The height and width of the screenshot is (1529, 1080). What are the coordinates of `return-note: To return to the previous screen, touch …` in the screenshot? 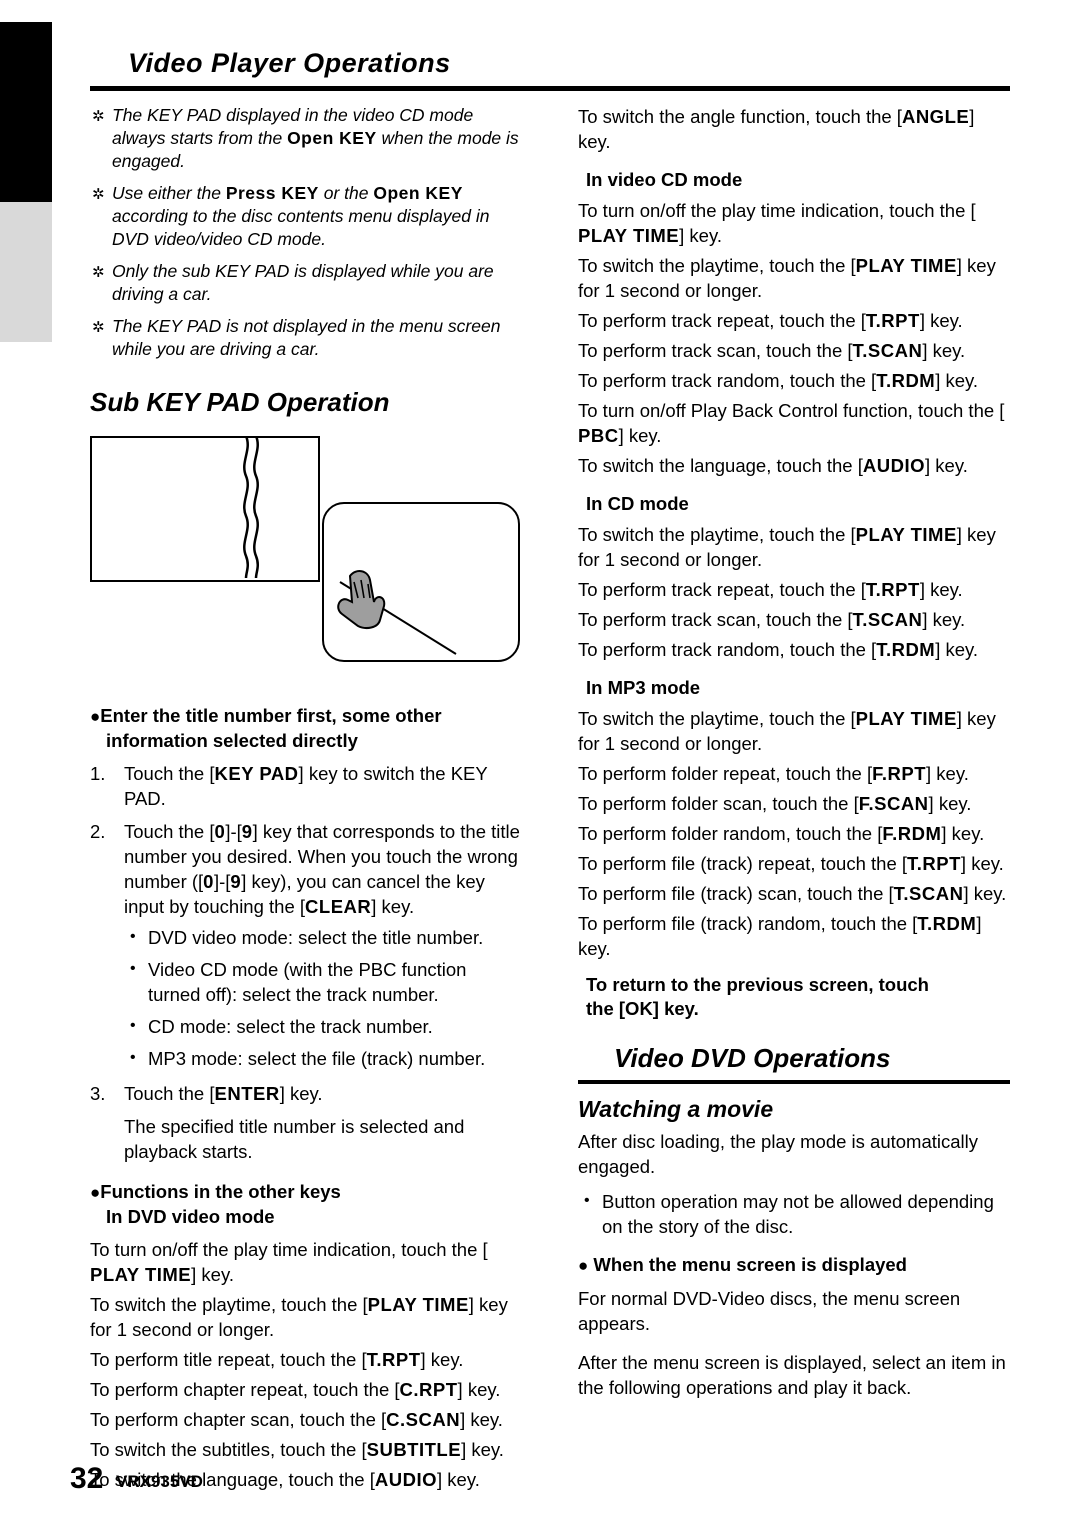 It's located at (794, 997).